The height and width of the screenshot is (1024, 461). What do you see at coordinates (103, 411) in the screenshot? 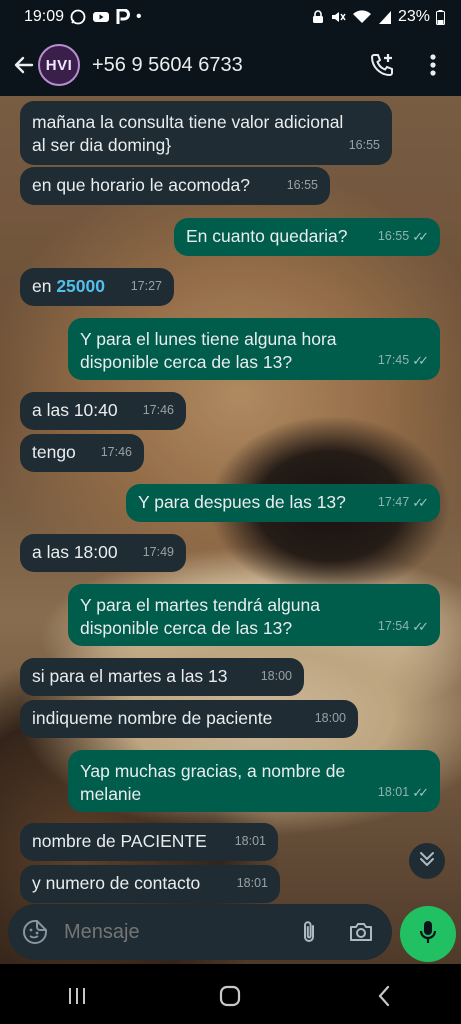
I see `message-incoming: a las 10:40 17:46` at bounding box center [103, 411].